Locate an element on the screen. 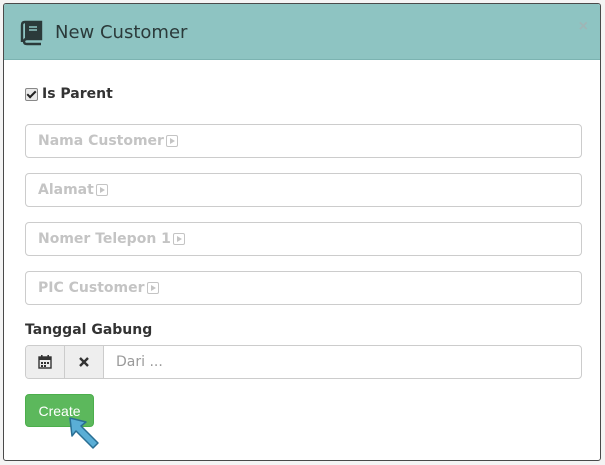 The width and height of the screenshot is (605, 465). nomer-telepon-field: Nomer Telepon 1 is located at coordinates (303, 239).